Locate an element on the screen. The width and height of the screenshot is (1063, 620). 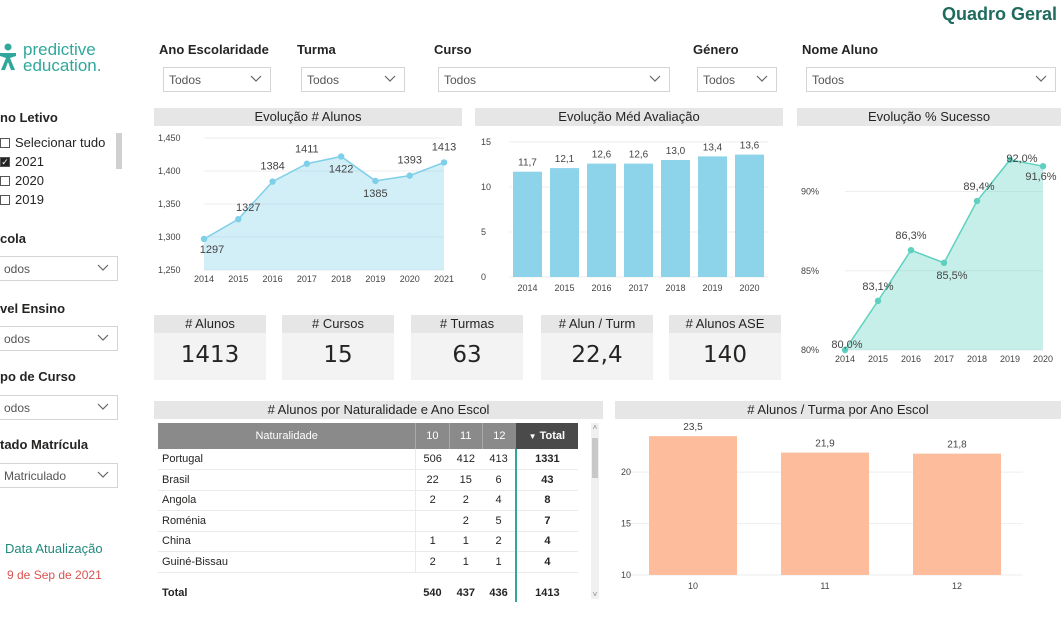
y-tick-label: 1,400 is located at coordinates (169, 171).